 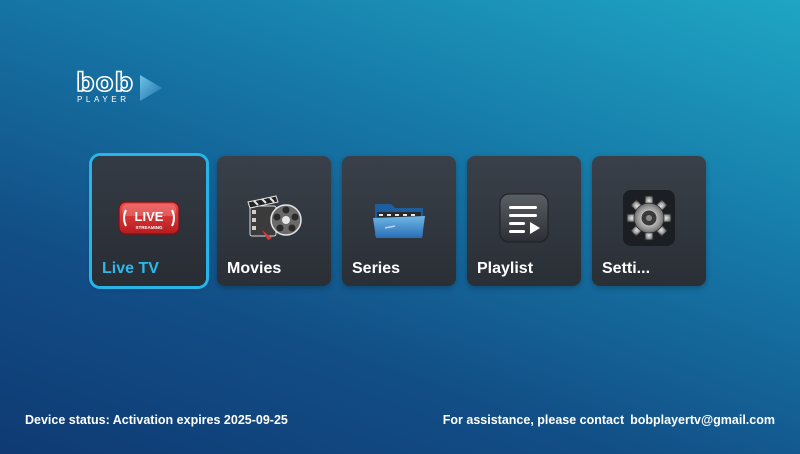 What do you see at coordinates (105, 83) in the screenshot?
I see `logo-wordmark: bob` at bounding box center [105, 83].